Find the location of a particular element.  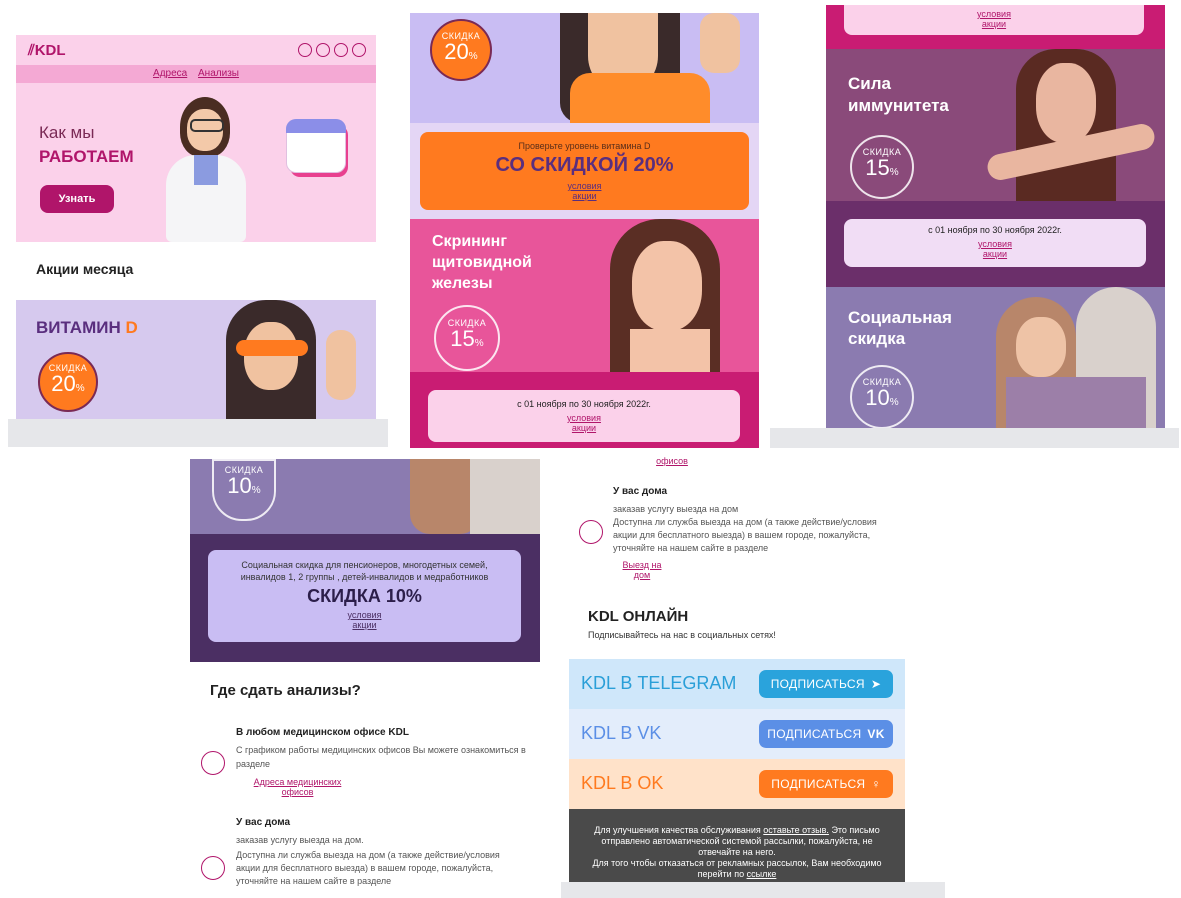

social-discount-headline: СКИДКА 10% is located at coordinates (364, 596).